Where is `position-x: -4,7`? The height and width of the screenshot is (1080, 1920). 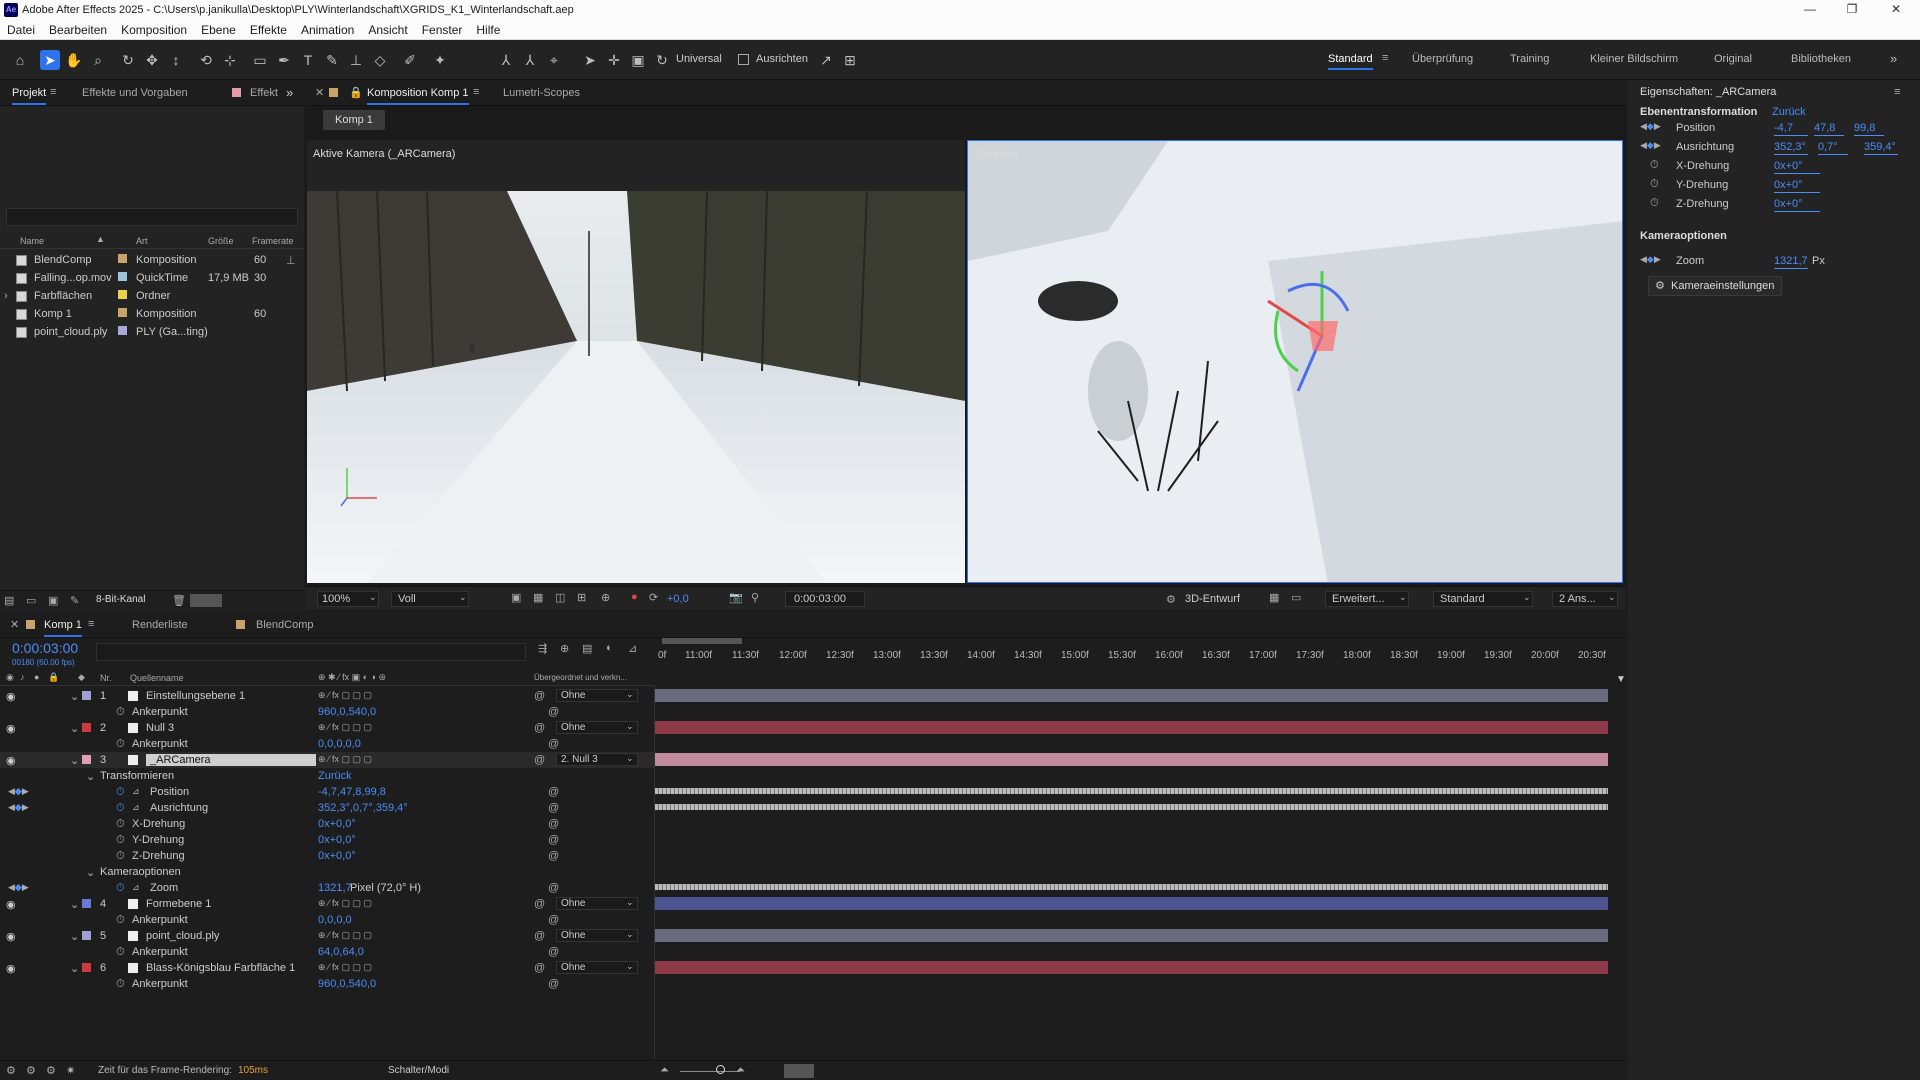
position-x: -4,7 is located at coordinates (1791, 129).